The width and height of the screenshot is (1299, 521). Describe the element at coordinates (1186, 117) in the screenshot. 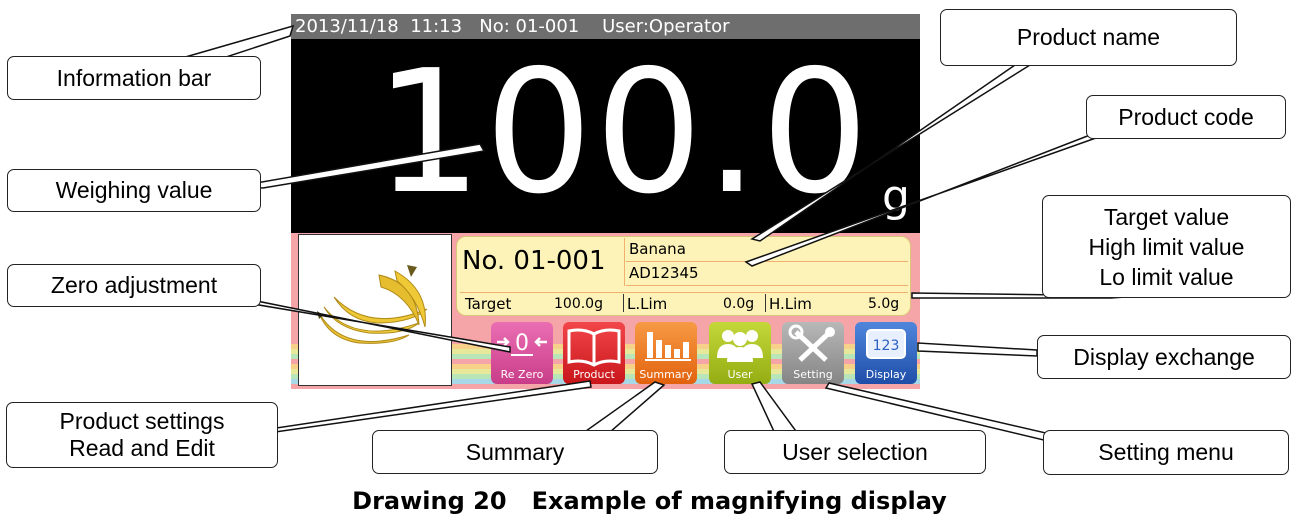

I see `callout-product-code: Product code` at that location.